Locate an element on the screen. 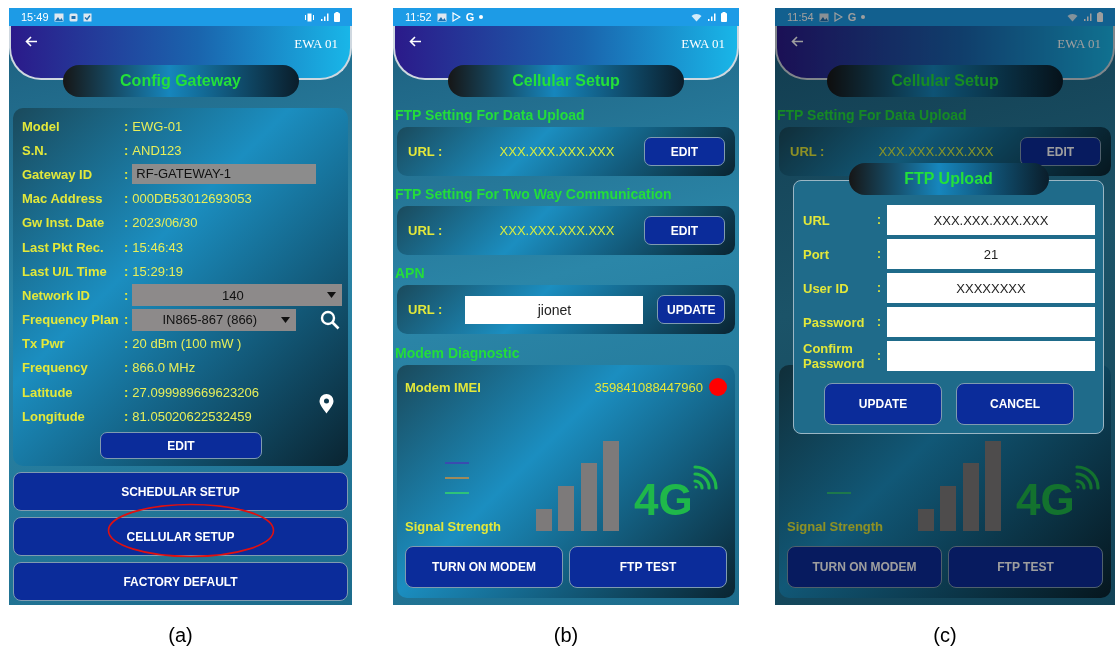 The width and height of the screenshot is (1115, 650). field-label: Frequency is located at coordinates (55, 368).